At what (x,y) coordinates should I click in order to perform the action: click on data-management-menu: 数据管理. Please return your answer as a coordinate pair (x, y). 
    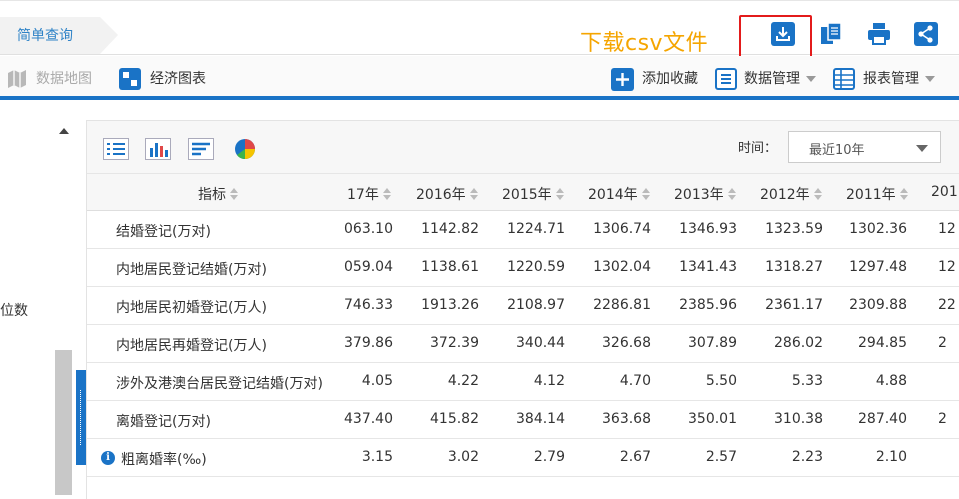
    Looking at the image, I should click on (780, 78).